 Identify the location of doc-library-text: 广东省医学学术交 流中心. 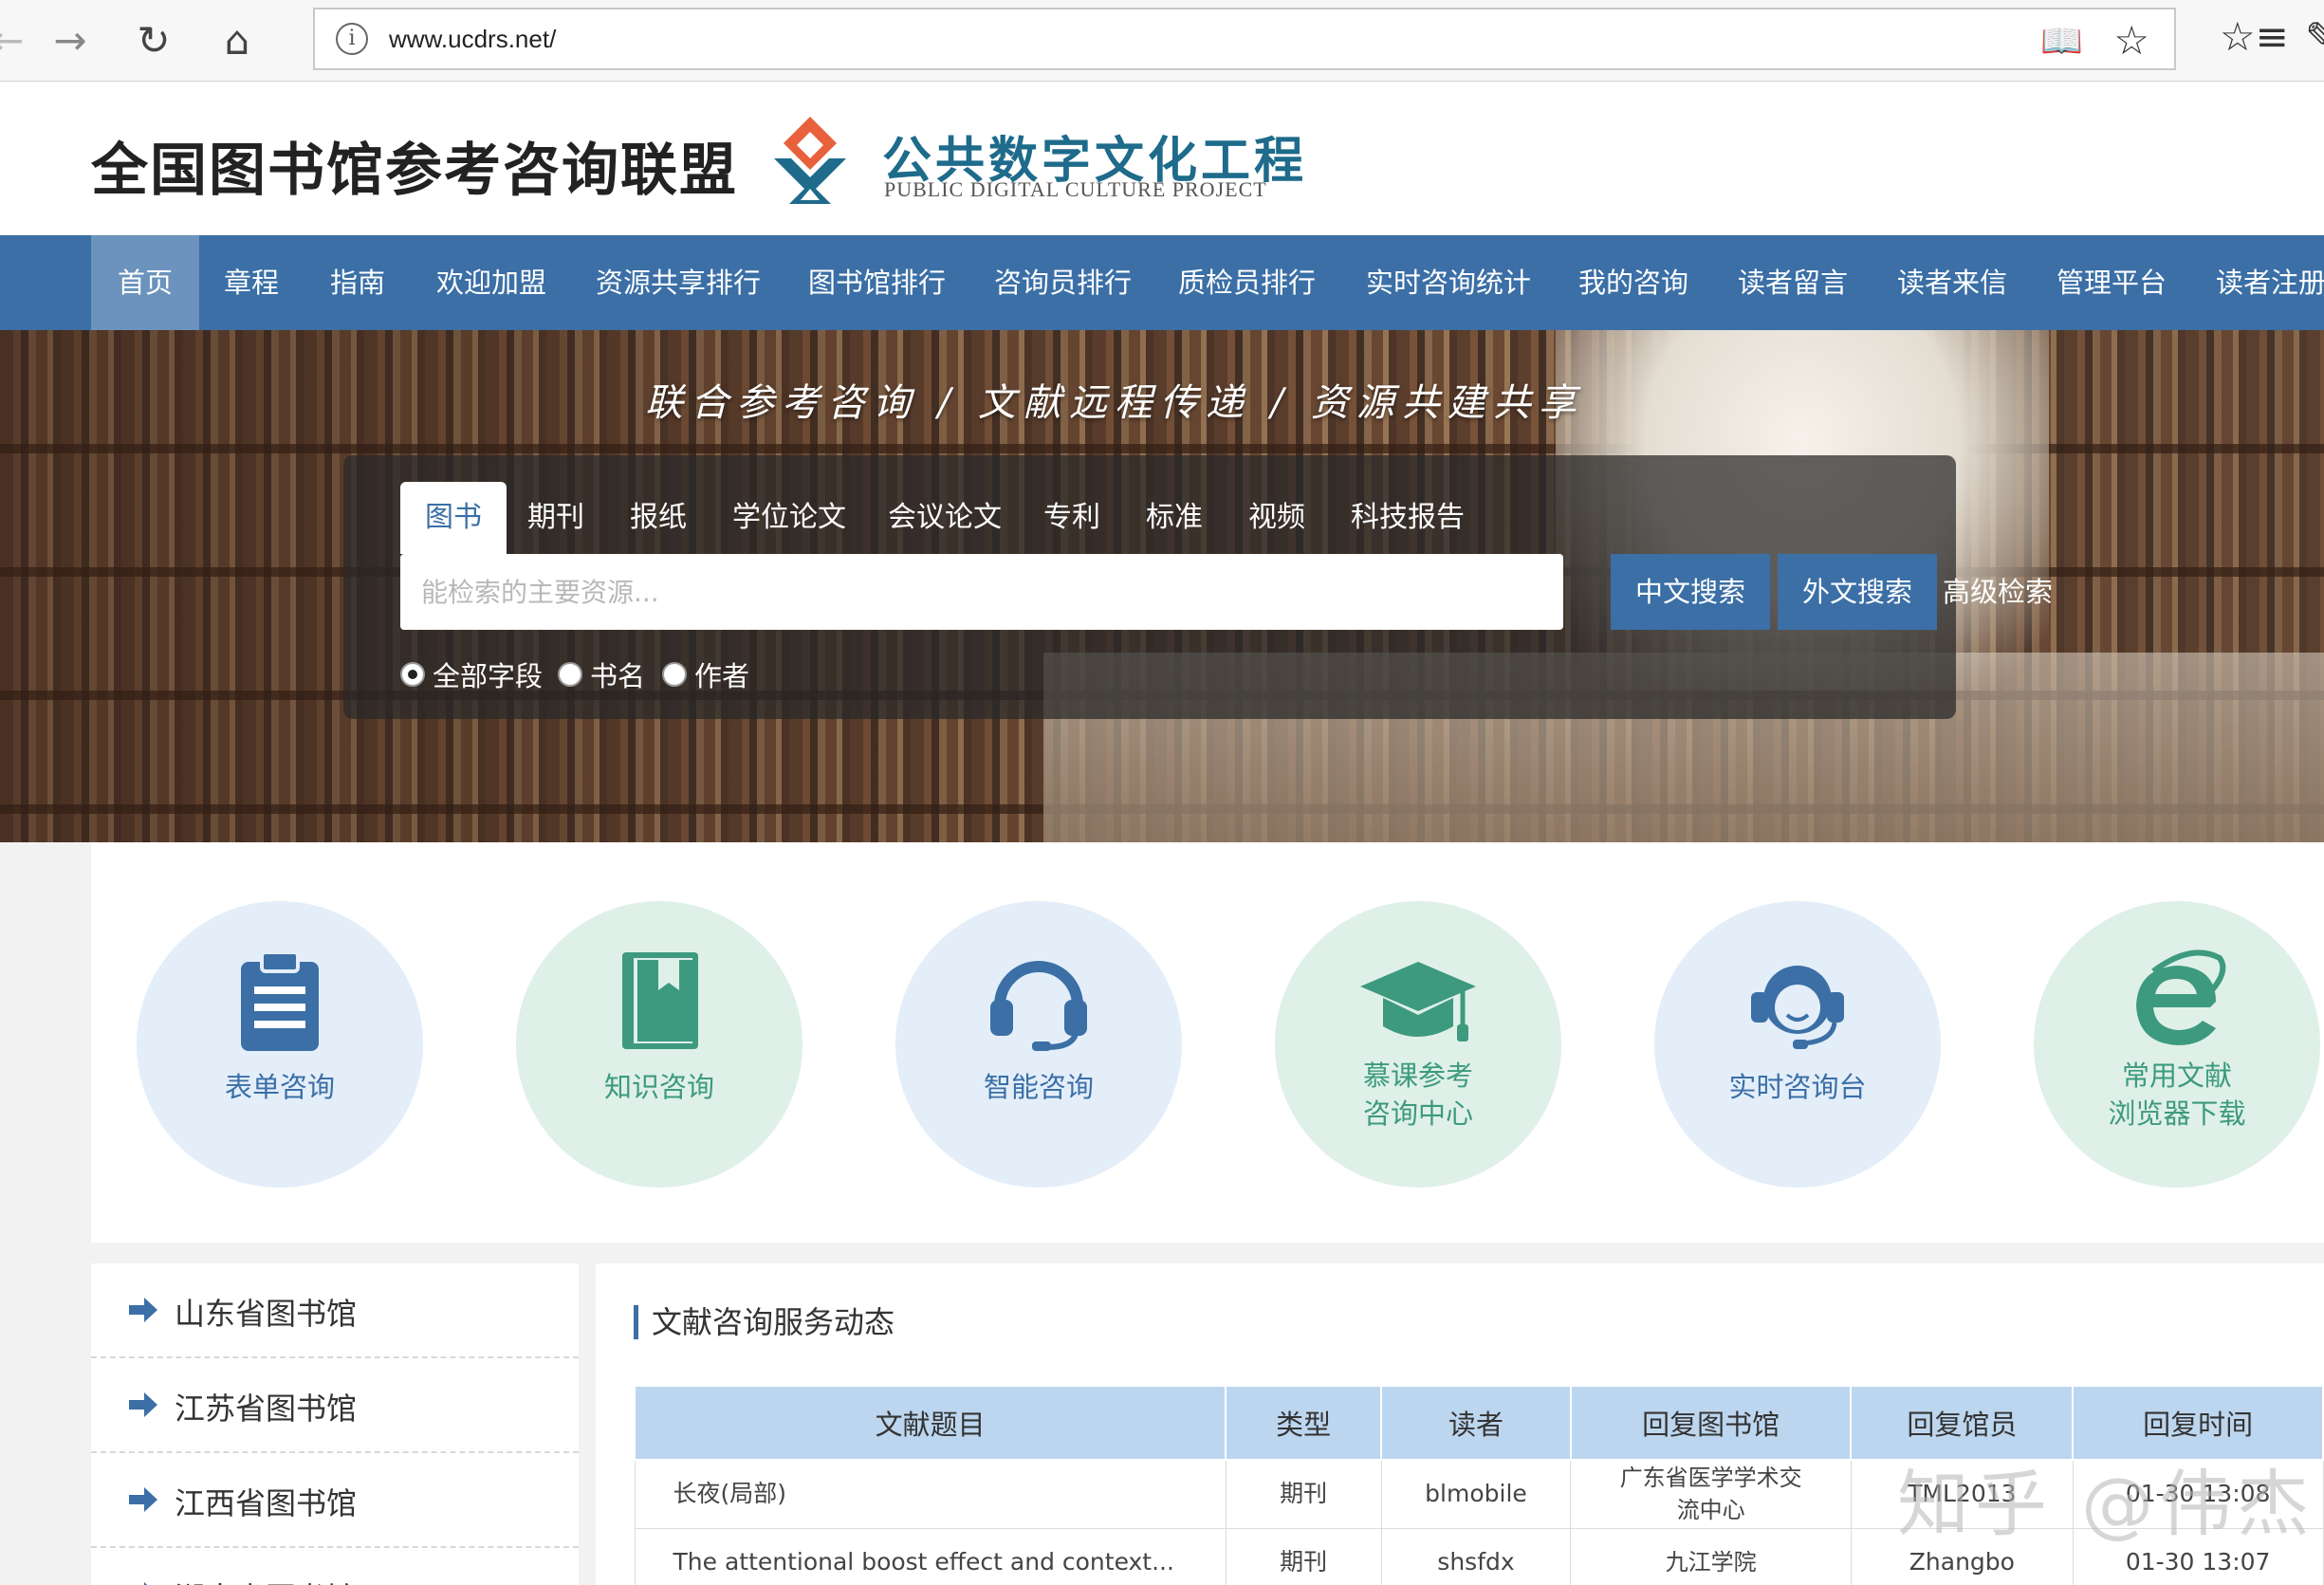
(1710, 1494).